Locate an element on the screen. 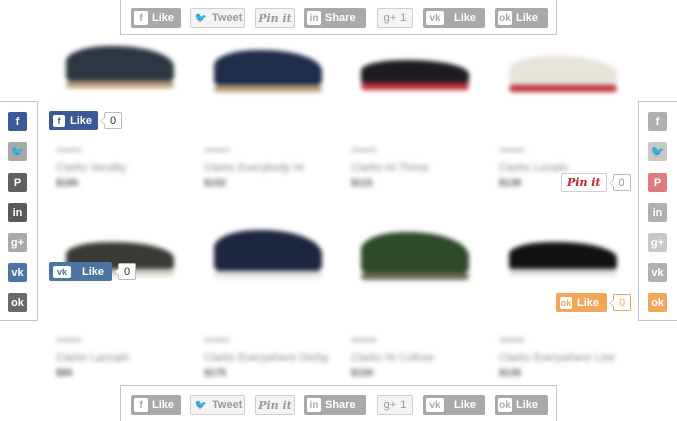 The image size is (677, 421). left-share-sidebar: f 🐦 P in g+ vk ok is located at coordinates (19, 211).